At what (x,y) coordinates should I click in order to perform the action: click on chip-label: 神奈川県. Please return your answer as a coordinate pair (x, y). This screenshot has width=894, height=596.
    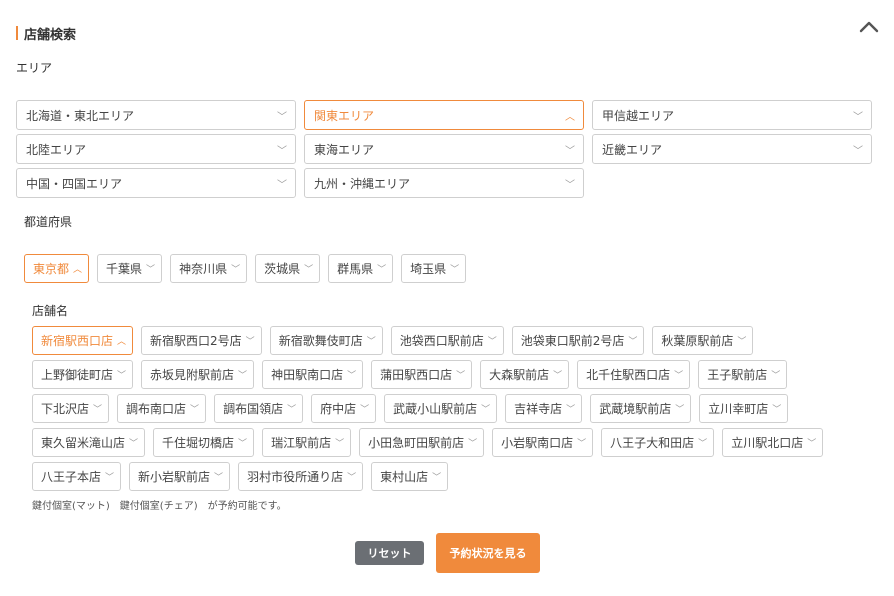
    Looking at the image, I should click on (203, 269).